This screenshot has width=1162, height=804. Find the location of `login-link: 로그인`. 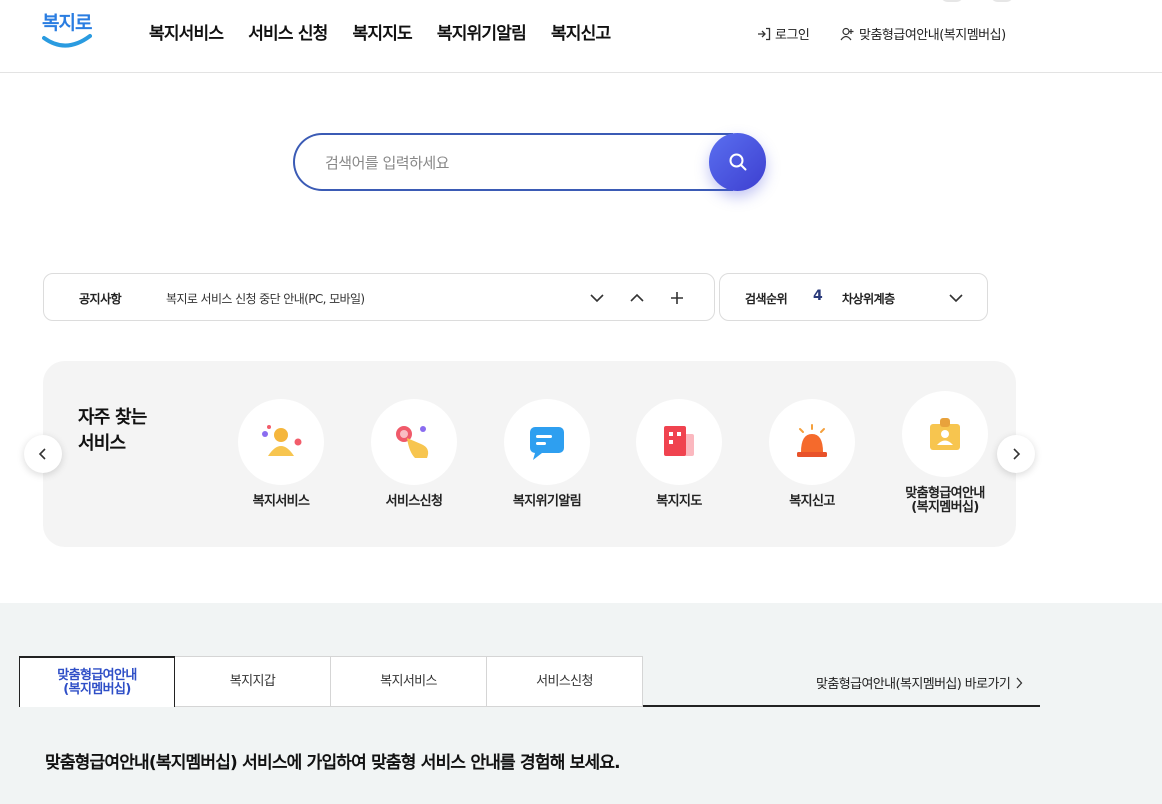

login-link: 로그인 is located at coordinates (783, 33).